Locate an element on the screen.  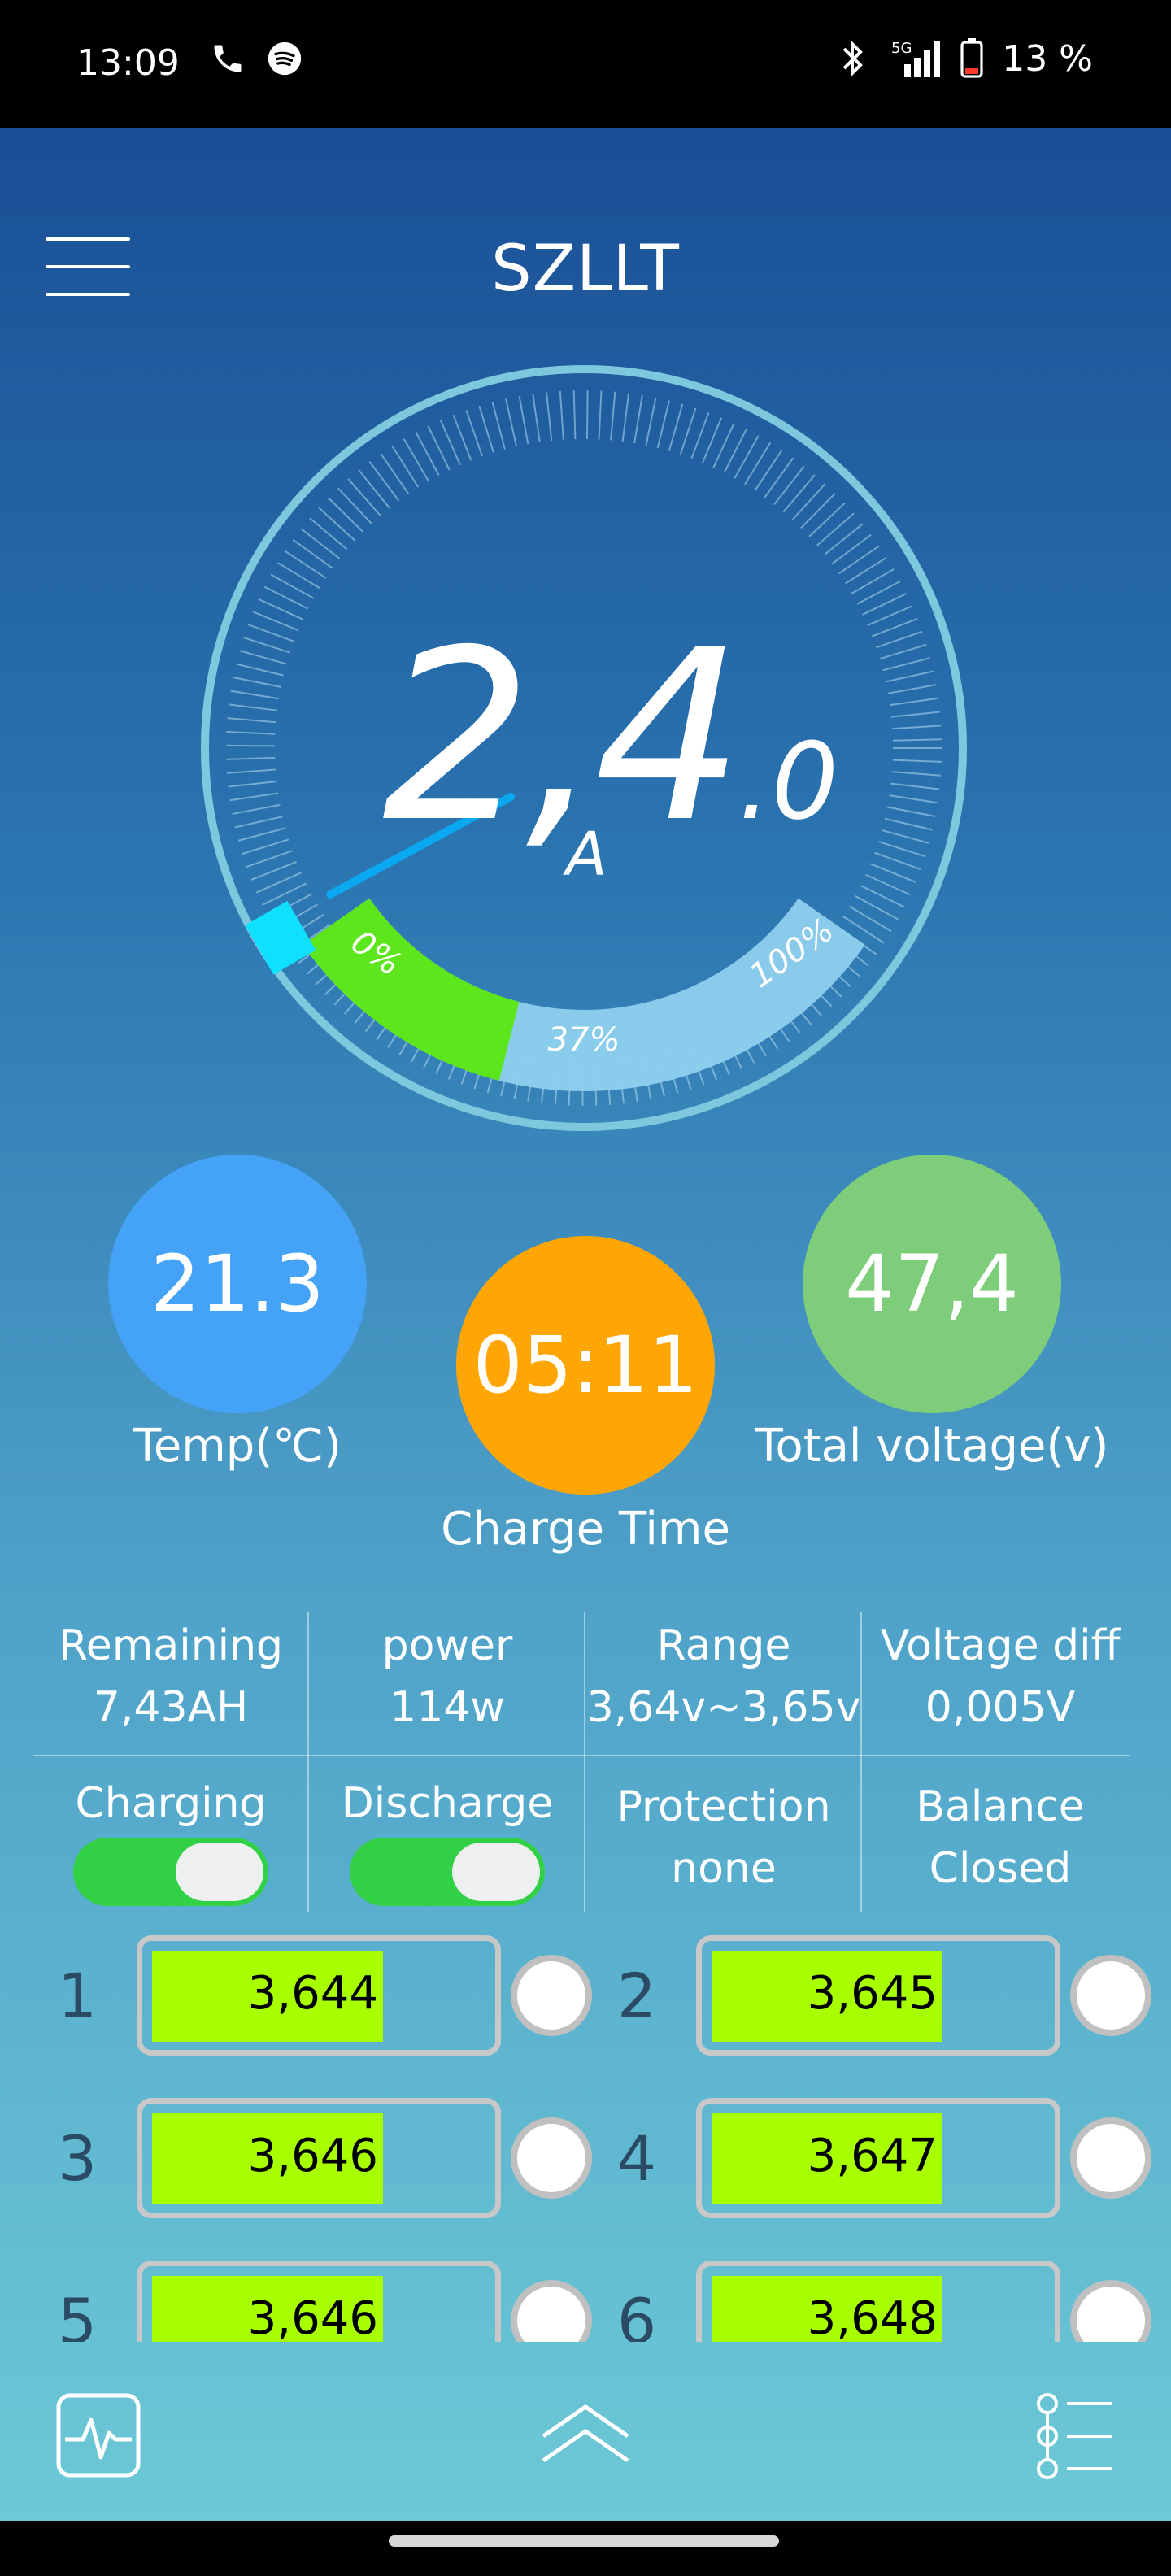
cell-item: 2 3,645 is located at coordinates (885, 2000).